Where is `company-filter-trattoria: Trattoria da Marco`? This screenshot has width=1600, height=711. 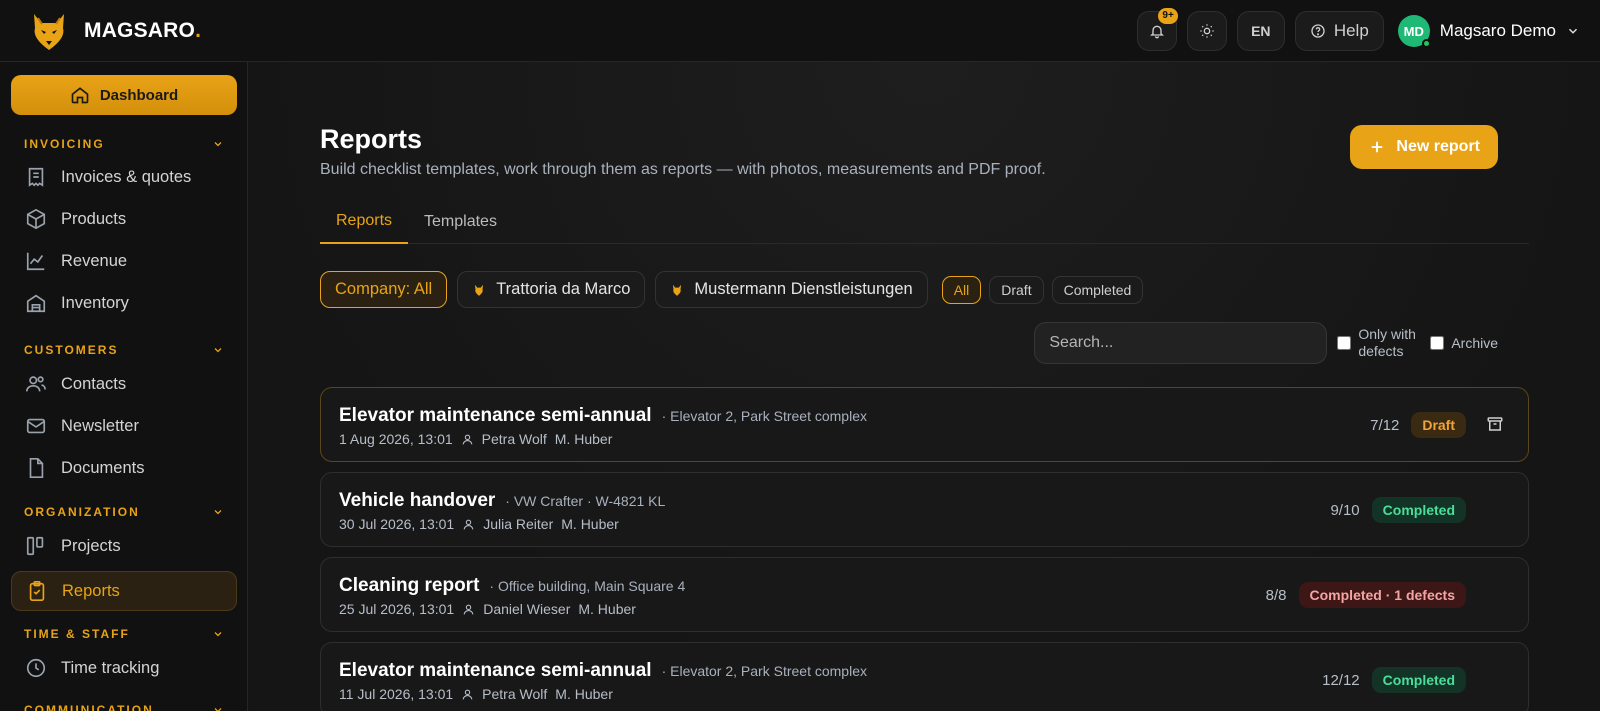
company-filter-trattoria: Trattoria da Marco is located at coordinates (551, 289).